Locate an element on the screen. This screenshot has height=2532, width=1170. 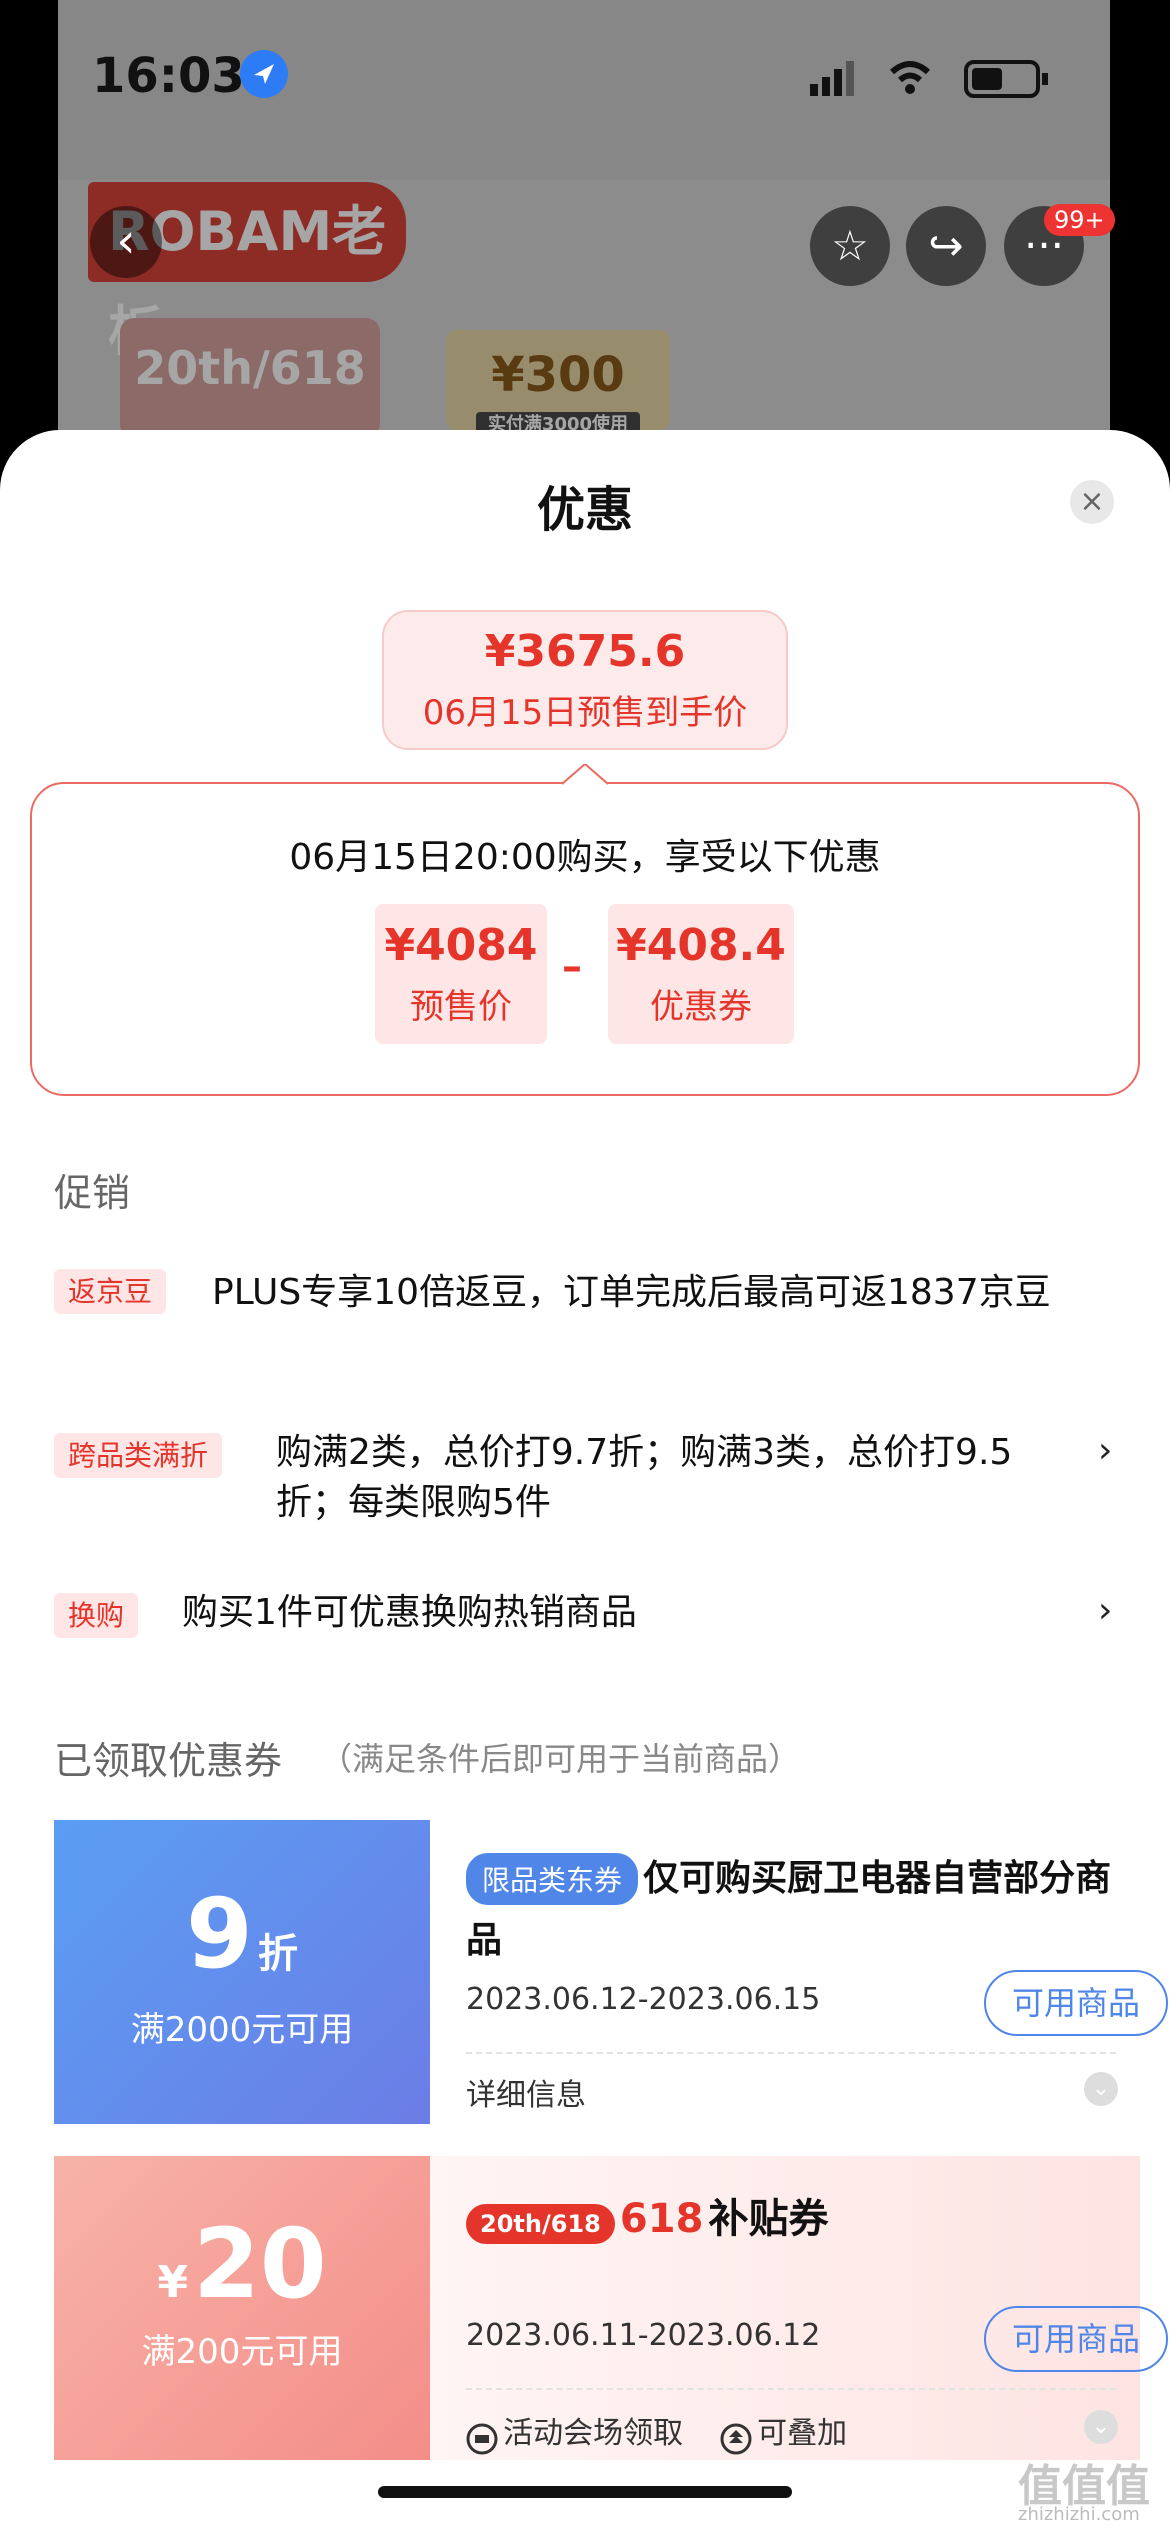
signal-icon is located at coordinates (832, 78).